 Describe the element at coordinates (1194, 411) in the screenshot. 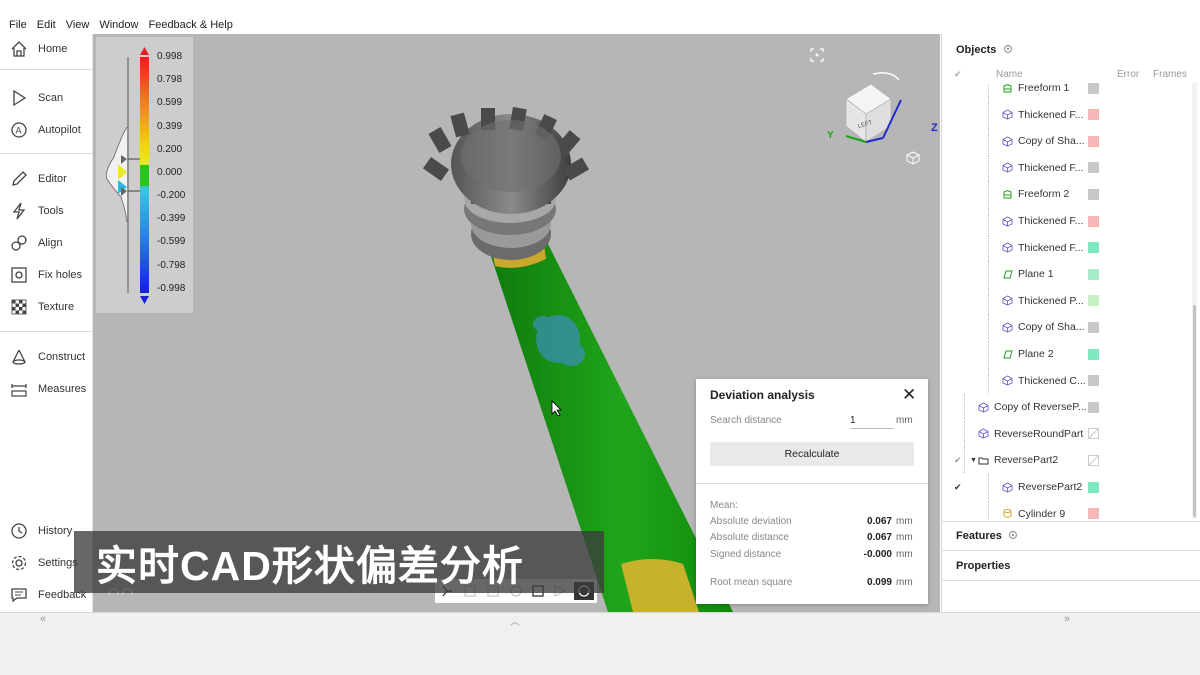

I see `scrollbar-thumb` at that location.